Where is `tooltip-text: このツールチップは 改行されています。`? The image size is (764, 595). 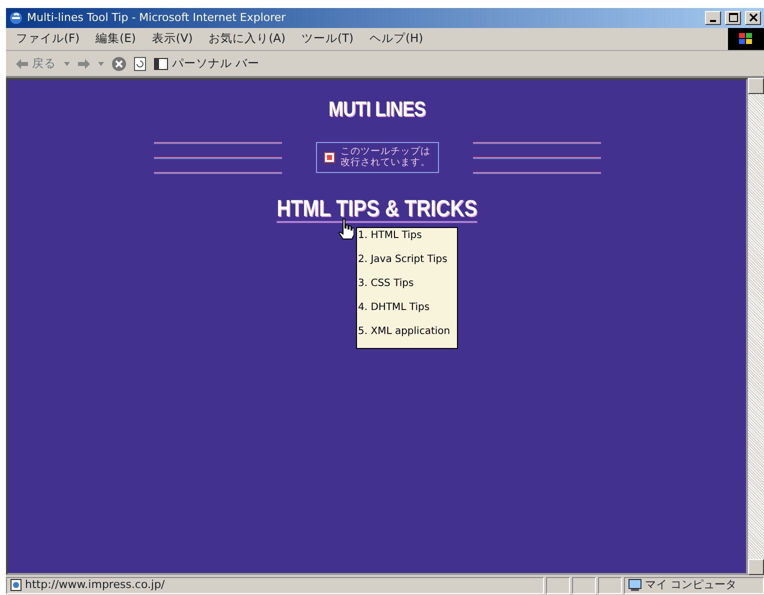
tooltip-text: このツールチップは 改行されています。 is located at coordinates (385, 157).